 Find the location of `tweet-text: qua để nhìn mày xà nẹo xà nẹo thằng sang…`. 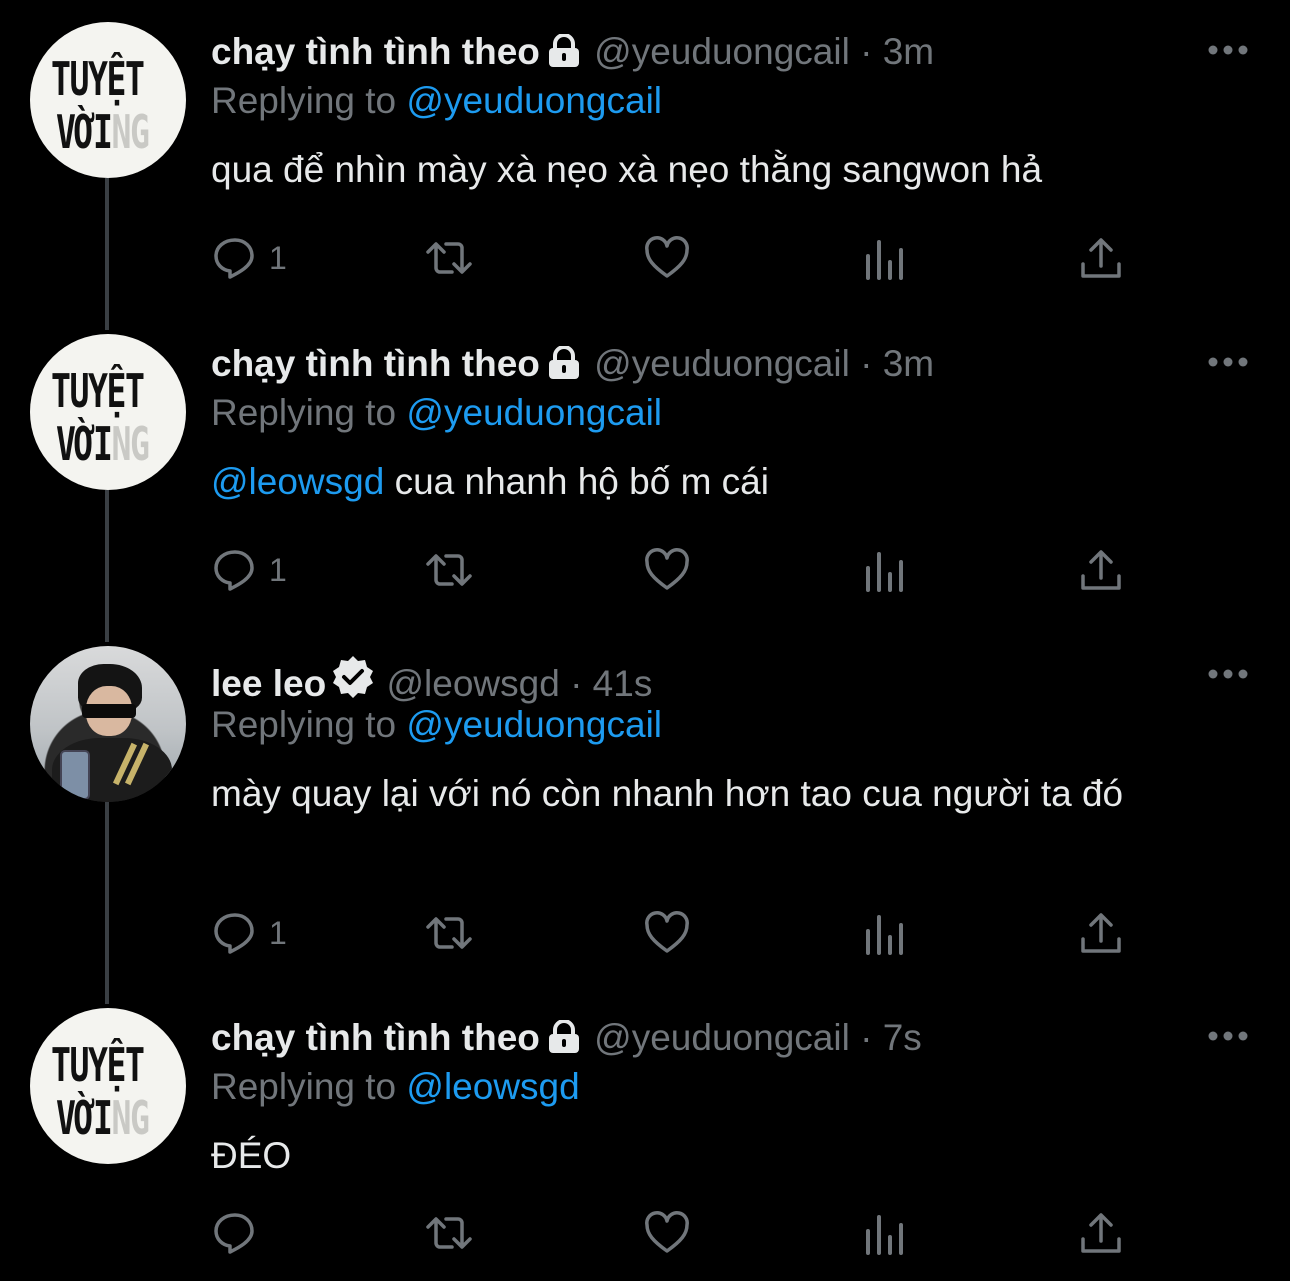

tweet-text: qua để nhìn mày xà nẹo xà nẹo thằng sang… is located at coordinates (627, 169).